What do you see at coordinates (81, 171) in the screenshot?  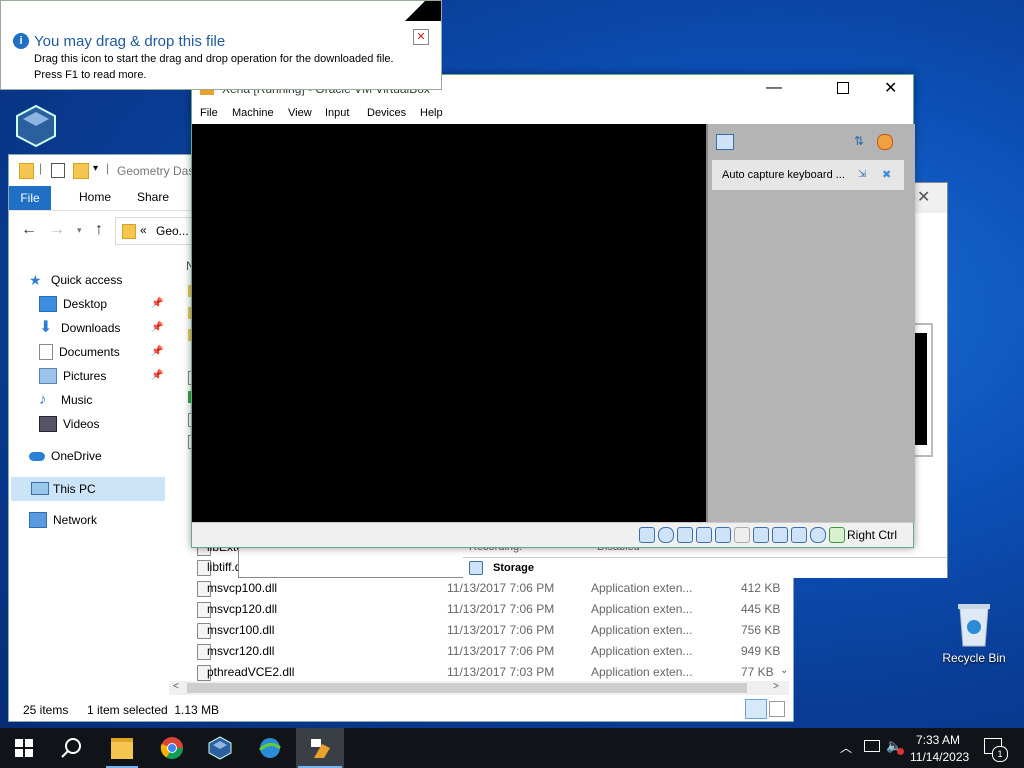 I see `new-folder-icon` at bounding box center [81, 171].